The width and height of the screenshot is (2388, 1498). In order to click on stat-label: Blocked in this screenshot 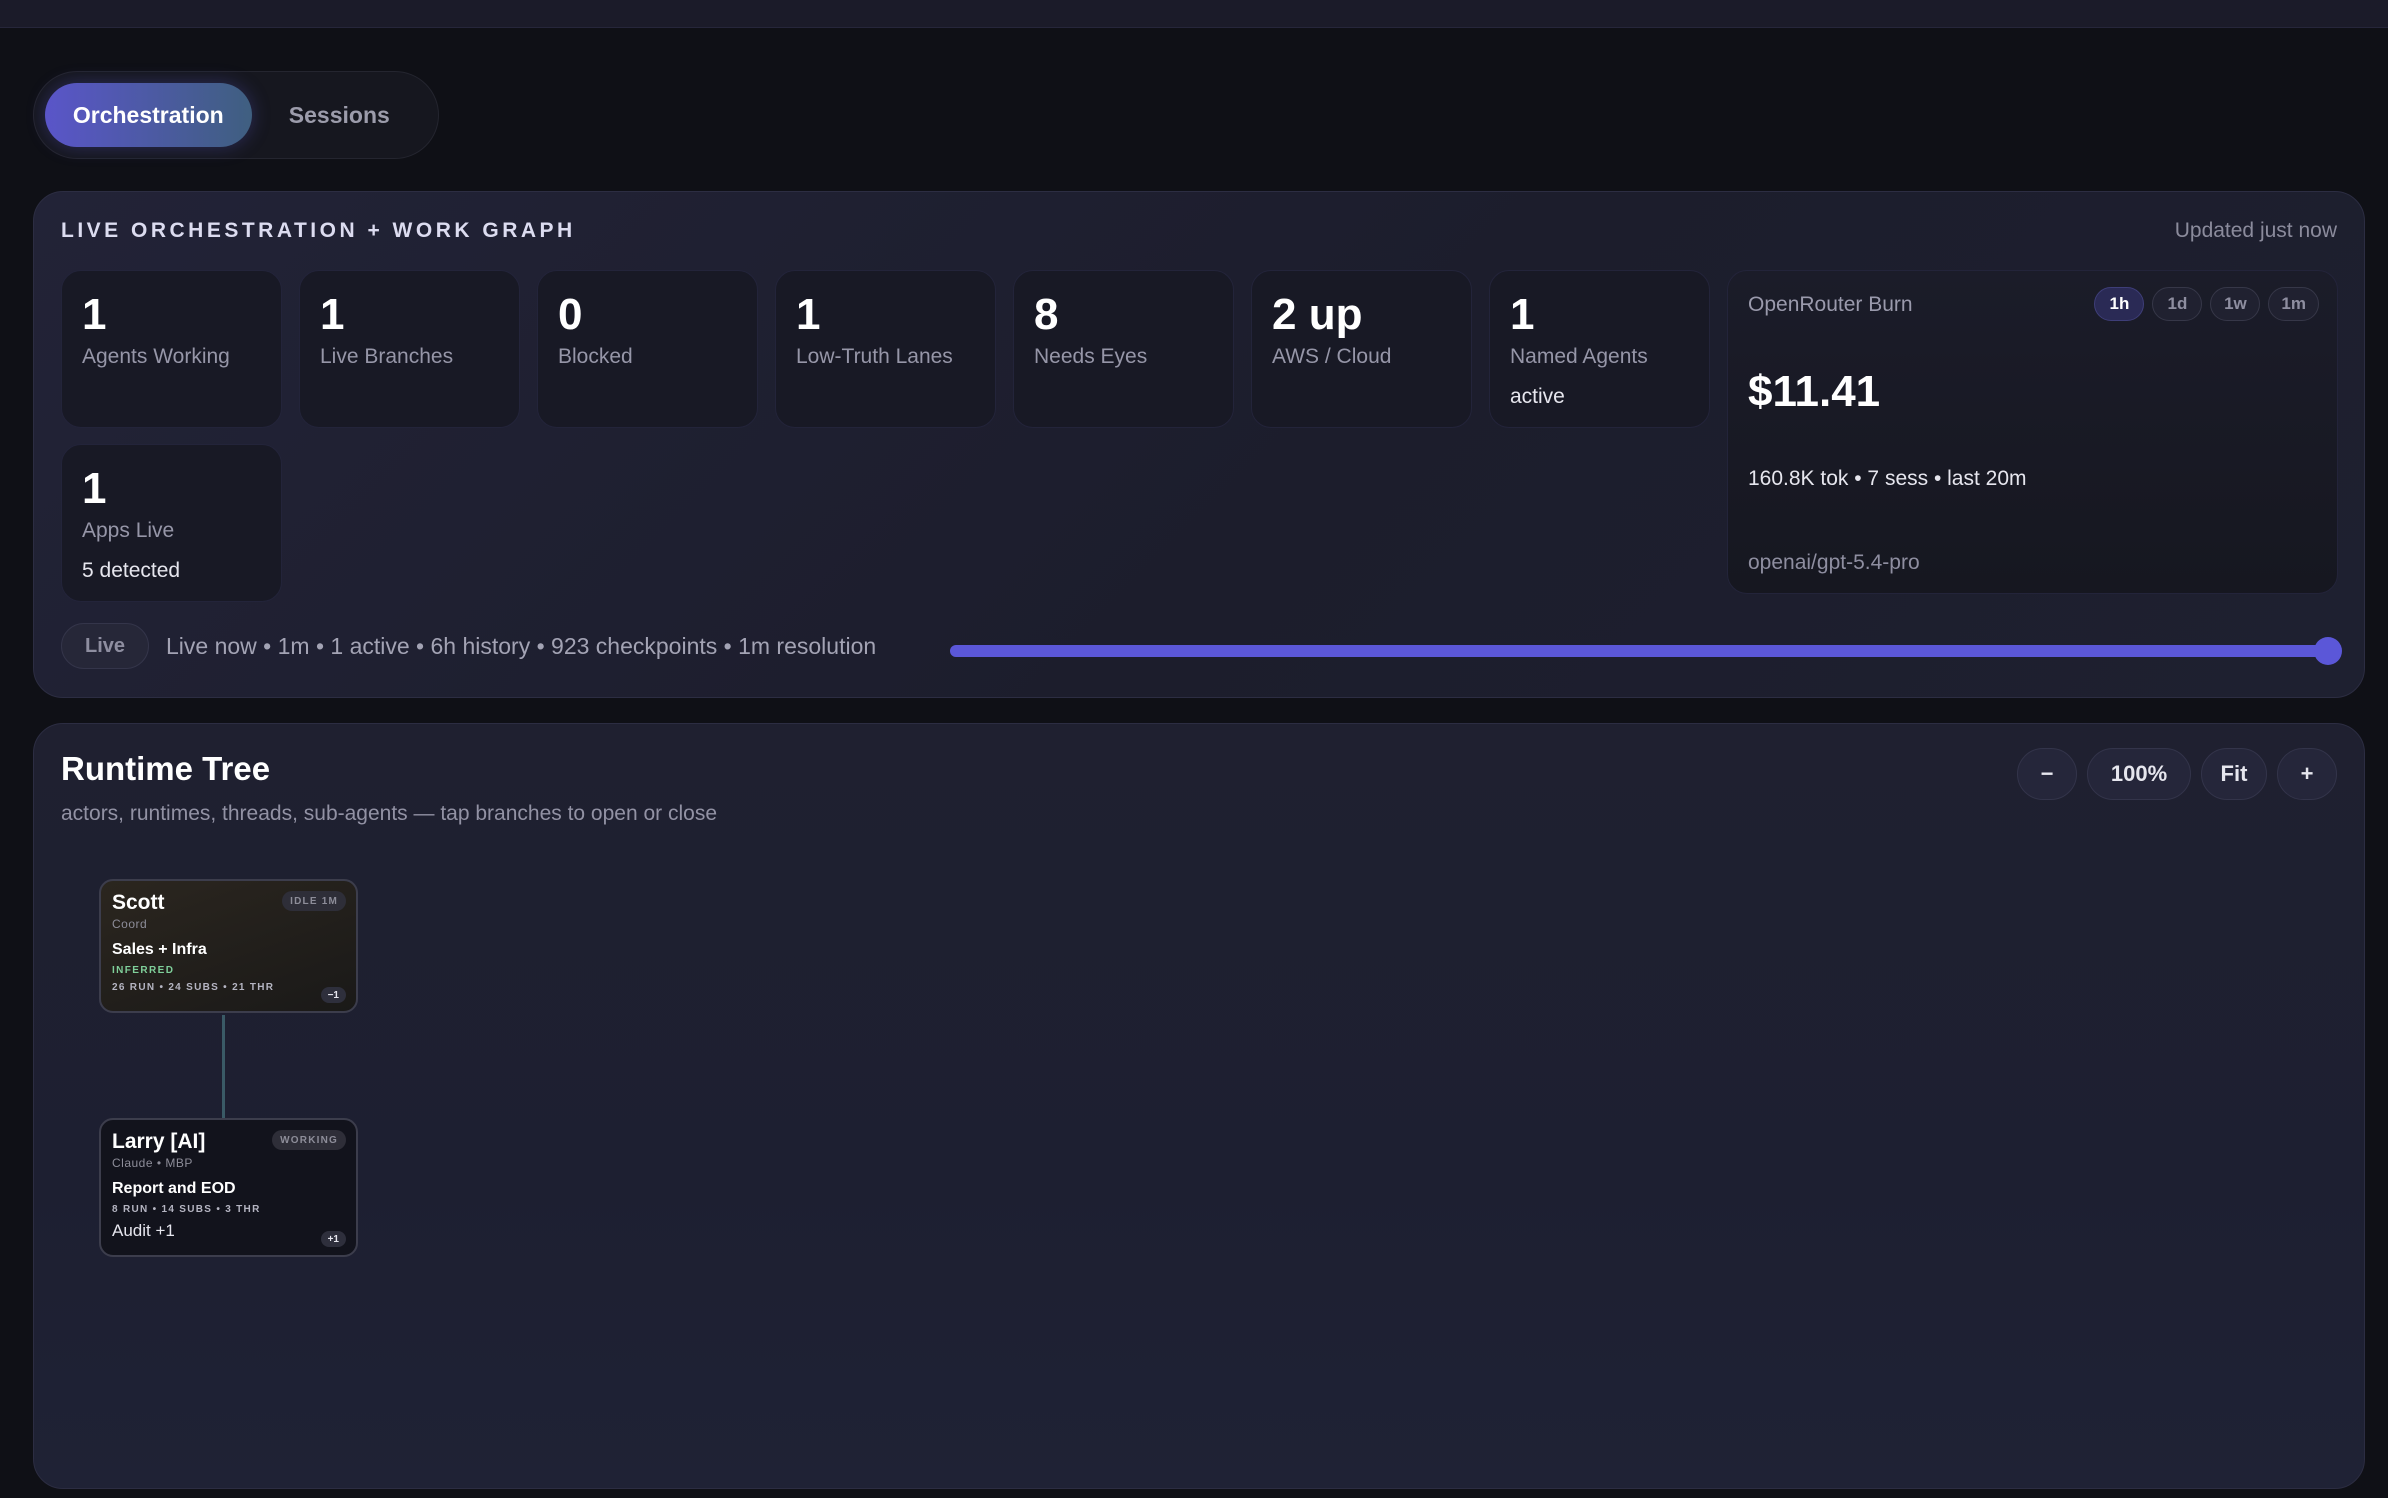, I will do `click(595, 356)`.